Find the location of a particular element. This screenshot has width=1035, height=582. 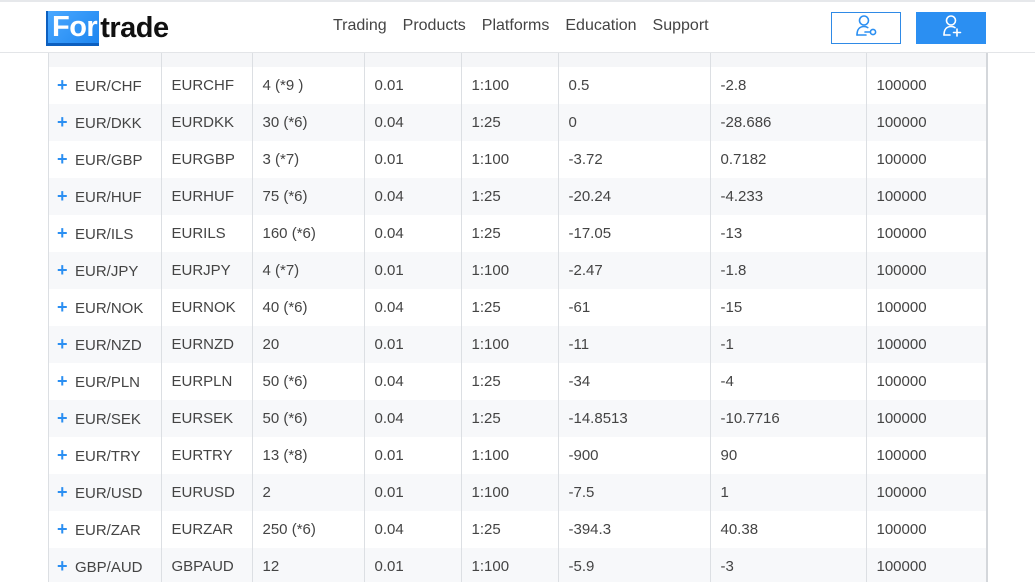

symbol-cell: EURZAR is located at coordinates (207, 529).